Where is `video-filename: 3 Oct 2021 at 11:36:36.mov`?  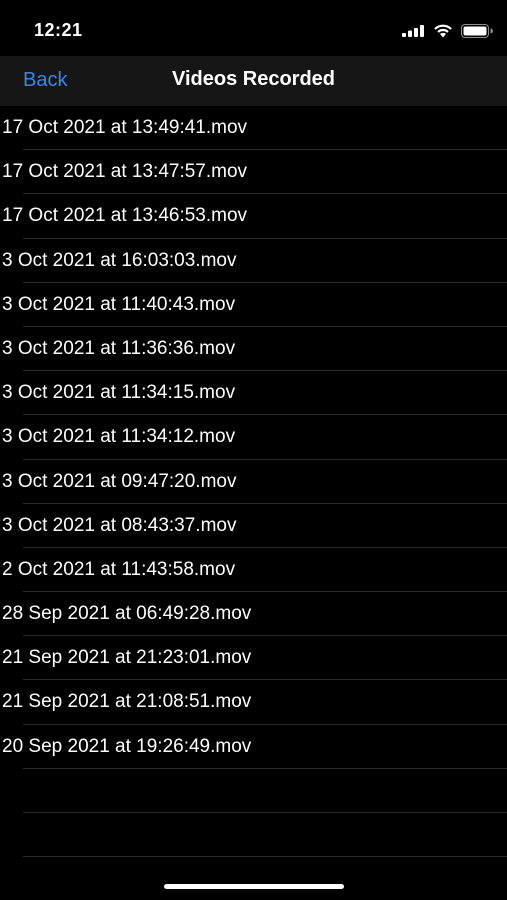 video-filename: 3 Oct 2021 at 11:36:36.mov is located at coordinates (119, 348).